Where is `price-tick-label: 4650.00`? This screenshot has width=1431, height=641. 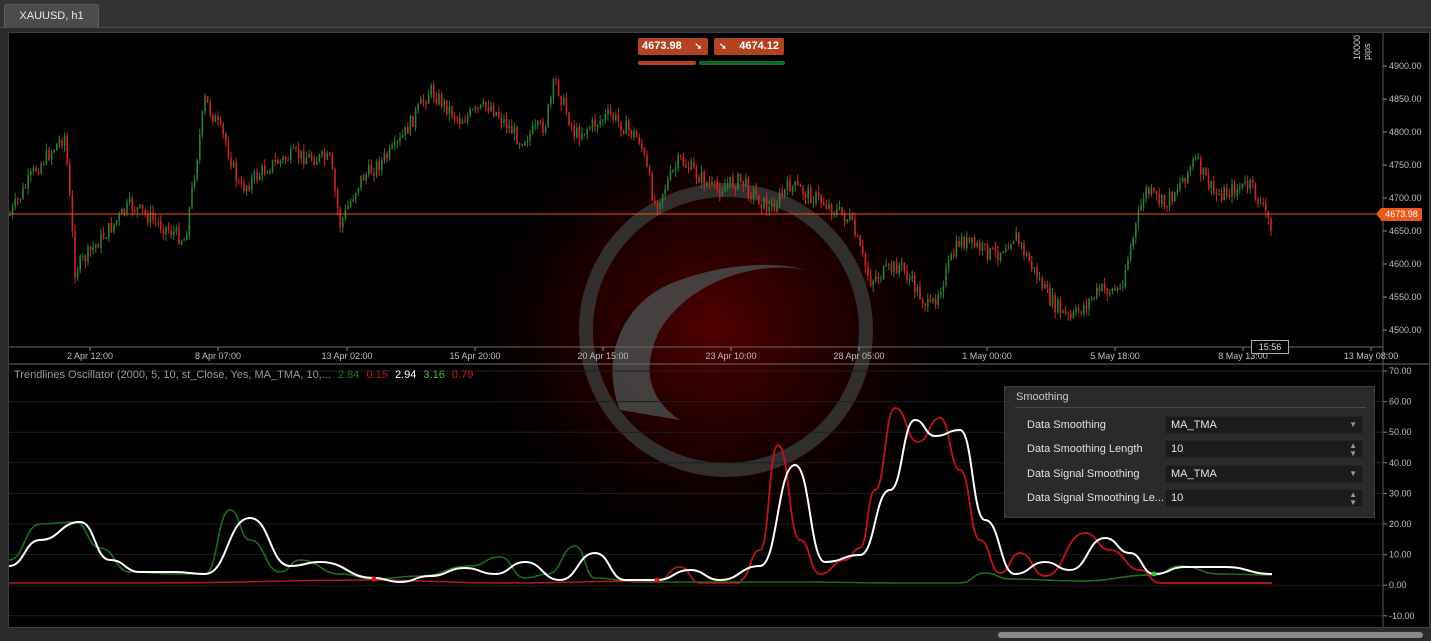 price-tick-label: 4650.00 is located at coordinates (1405, 231).